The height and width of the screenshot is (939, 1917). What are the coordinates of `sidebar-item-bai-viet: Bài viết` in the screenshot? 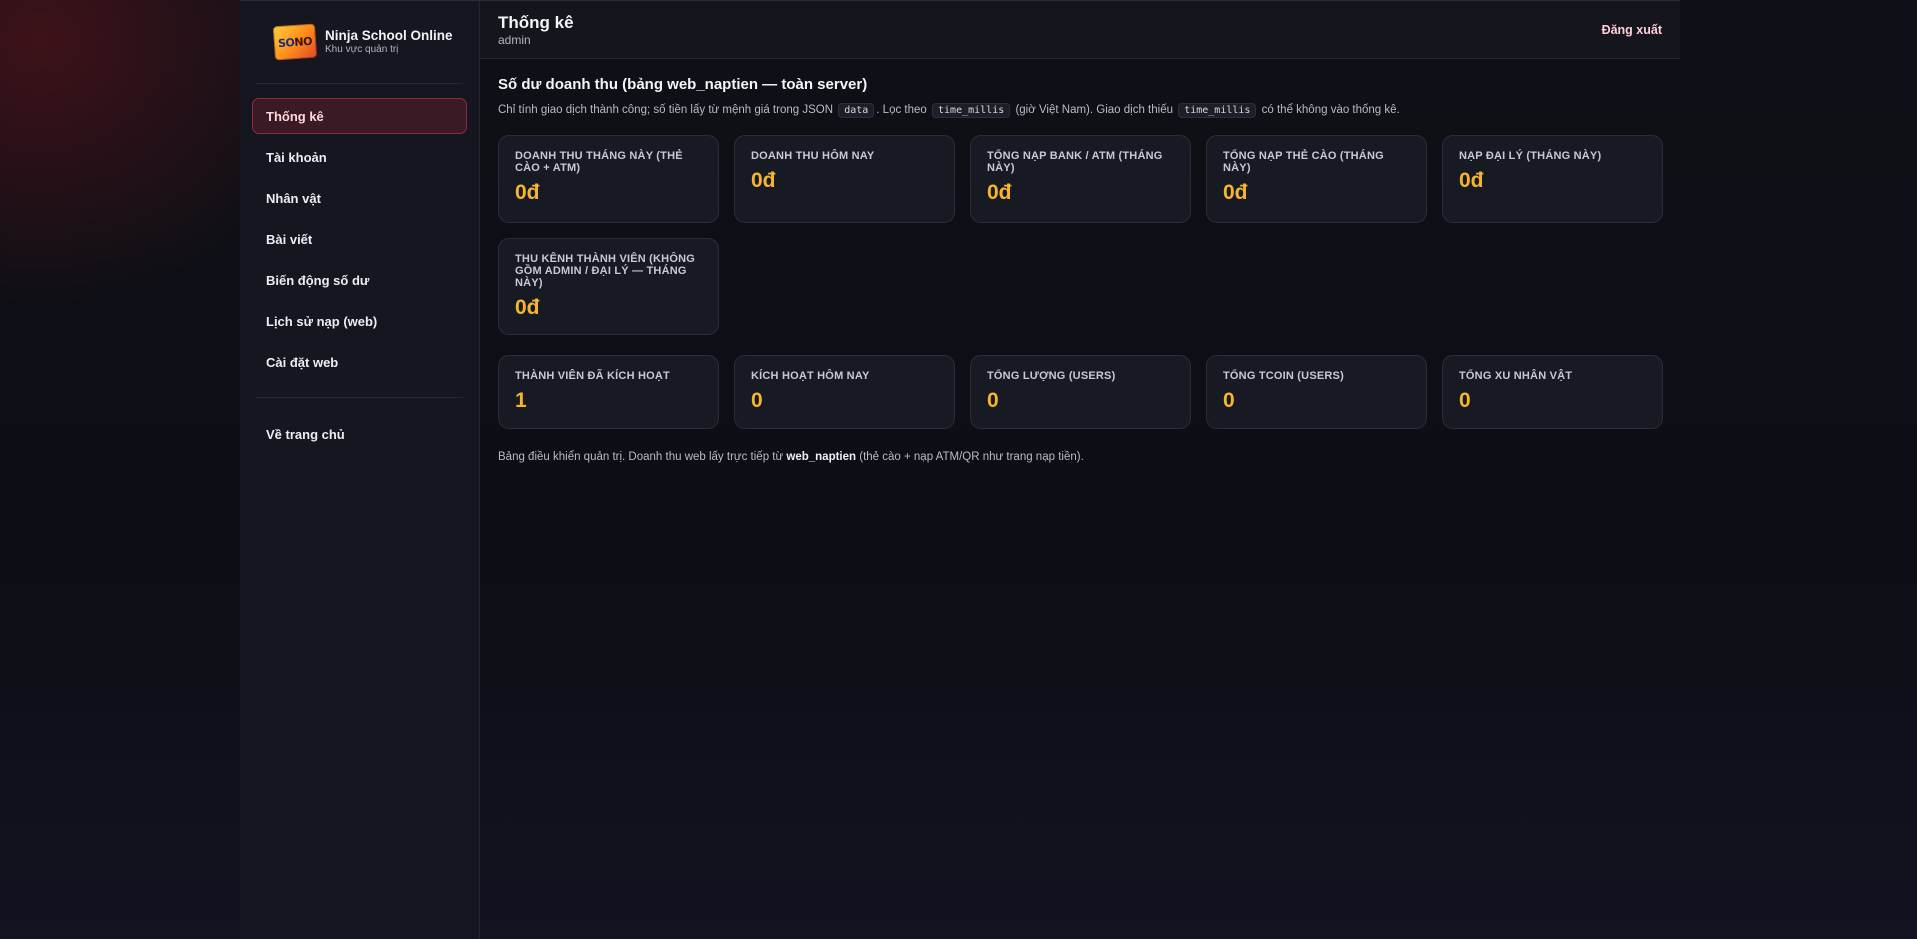 It's located at (359, 239).